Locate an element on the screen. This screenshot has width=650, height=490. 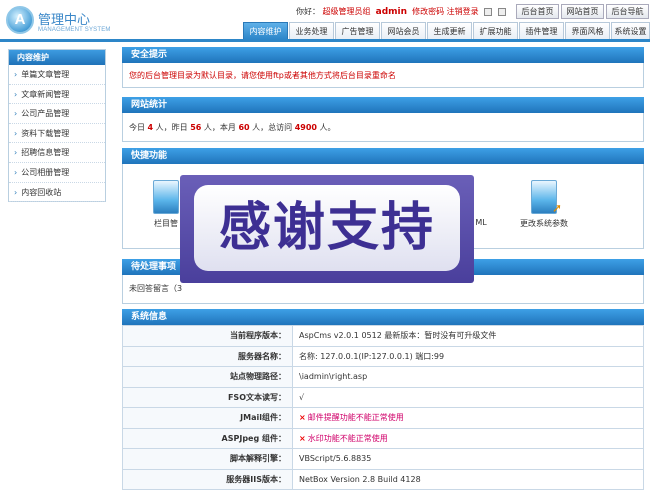
thanks-overlay: 感谢支持 is located at coordinates (327, 229).